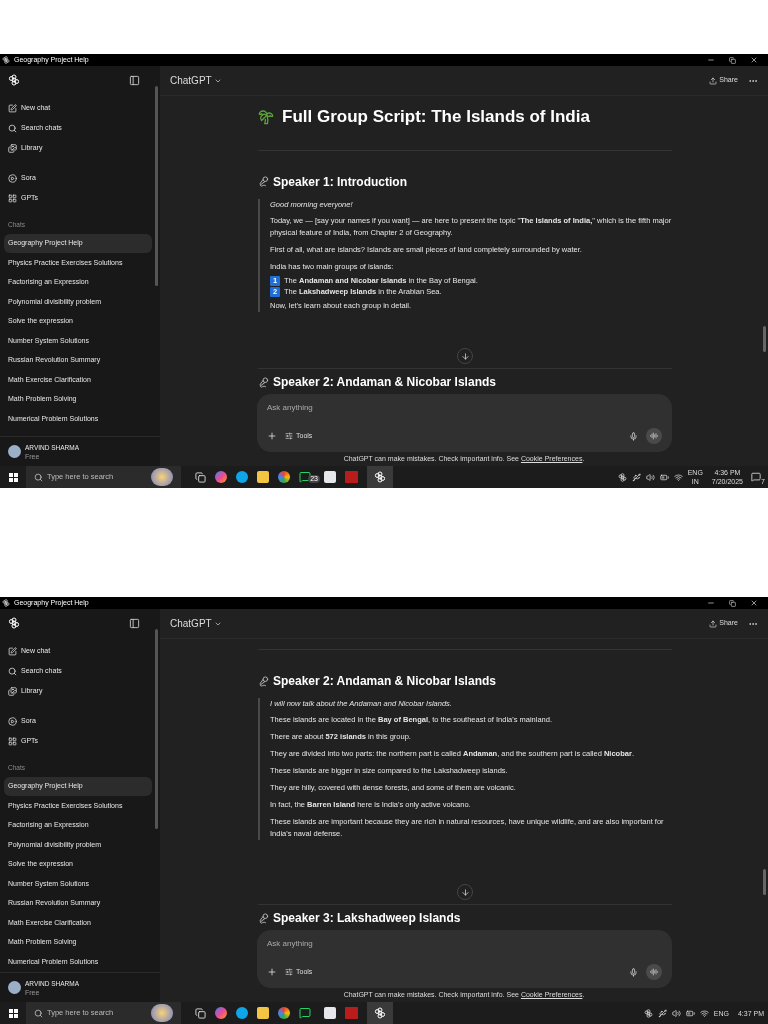  I want to click on palm-tree-icon, so click(266, 116).